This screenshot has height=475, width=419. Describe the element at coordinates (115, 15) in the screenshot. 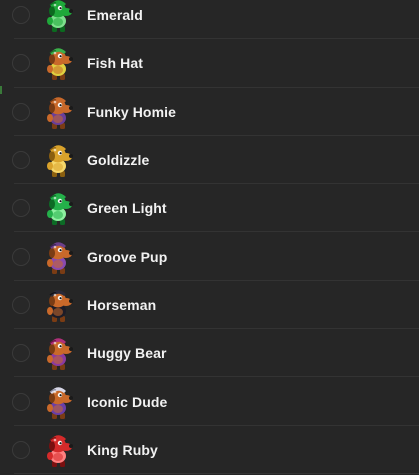

I see `item-label: Emerald` at that location.